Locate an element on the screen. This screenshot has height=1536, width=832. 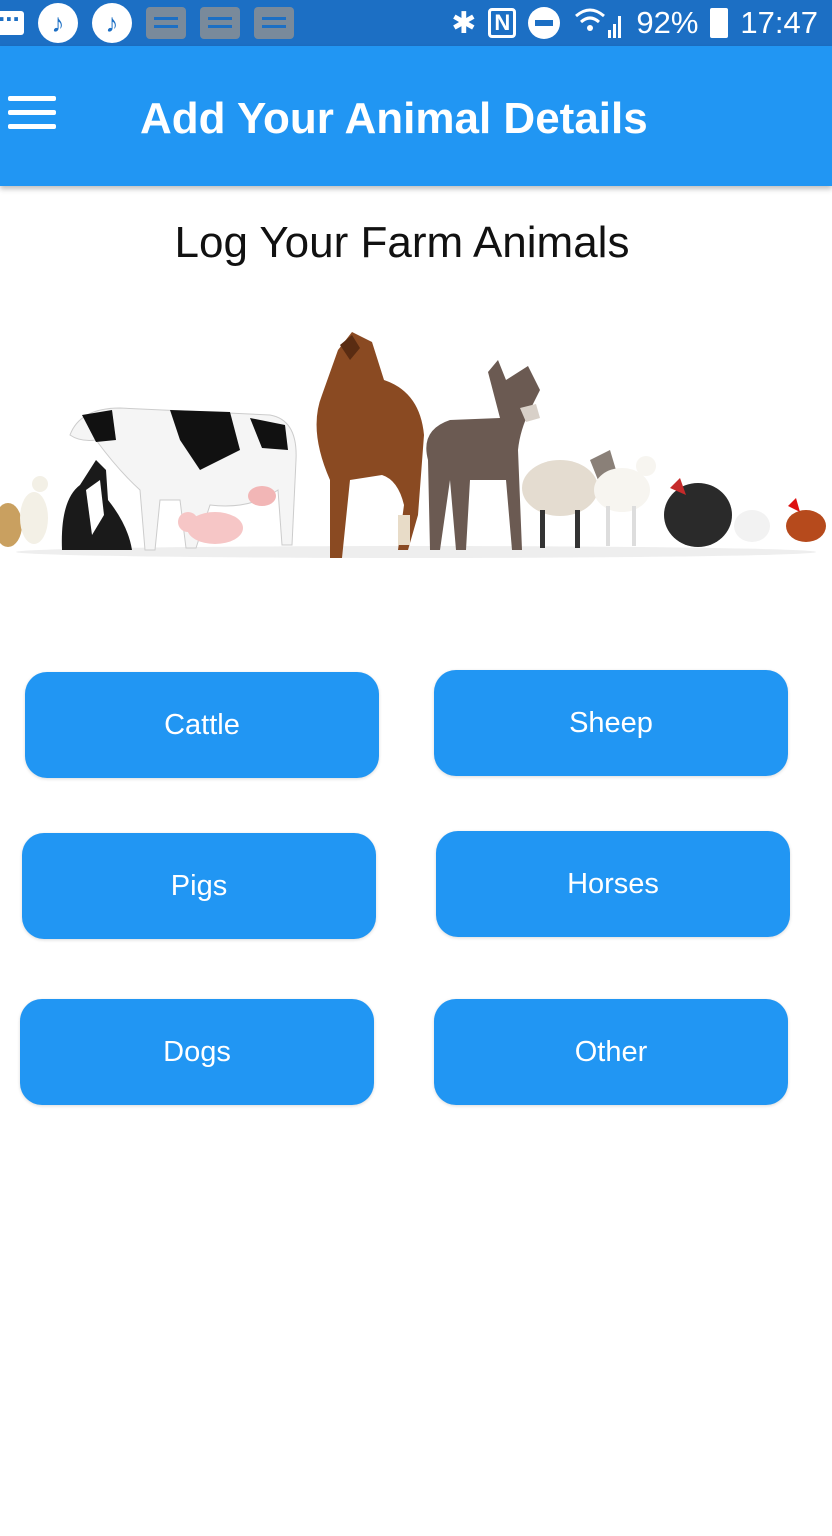
hamburger-menu-icon is located at coordinates (32, 114).